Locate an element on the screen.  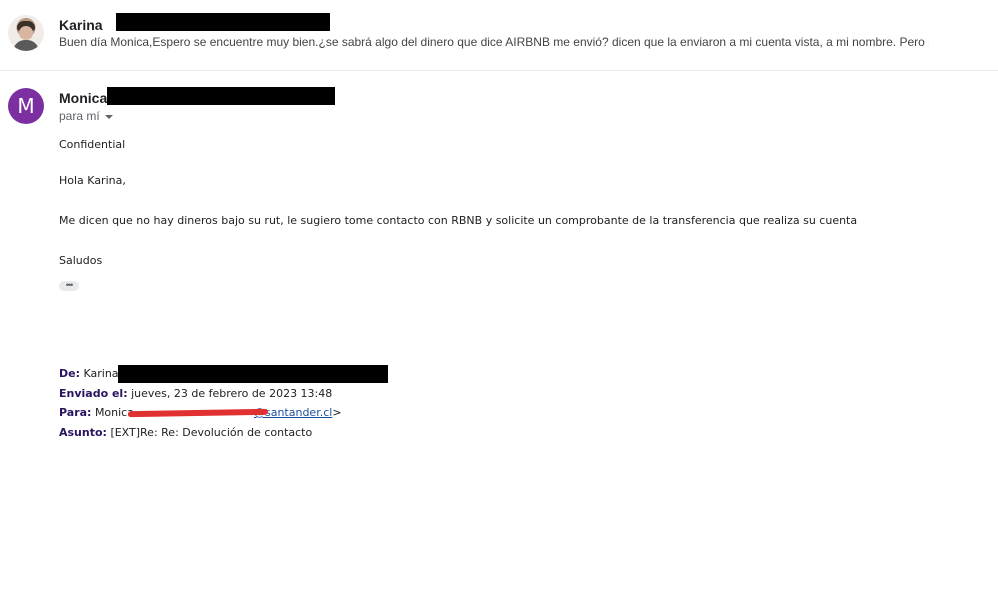
sender-name: Karina is located at coordinates (81, 25).